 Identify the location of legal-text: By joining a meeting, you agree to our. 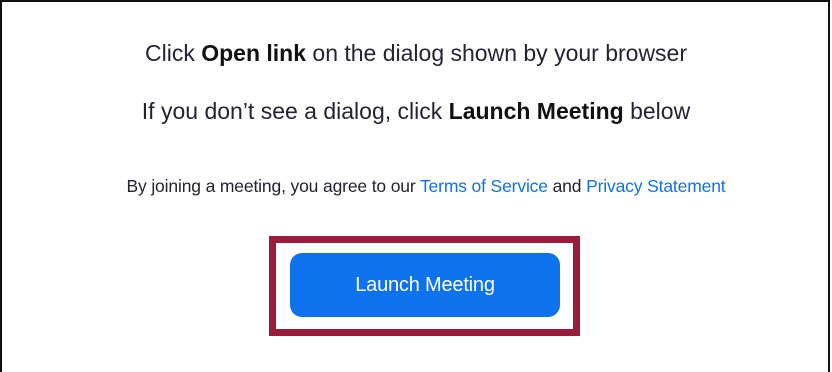
(273, 186).